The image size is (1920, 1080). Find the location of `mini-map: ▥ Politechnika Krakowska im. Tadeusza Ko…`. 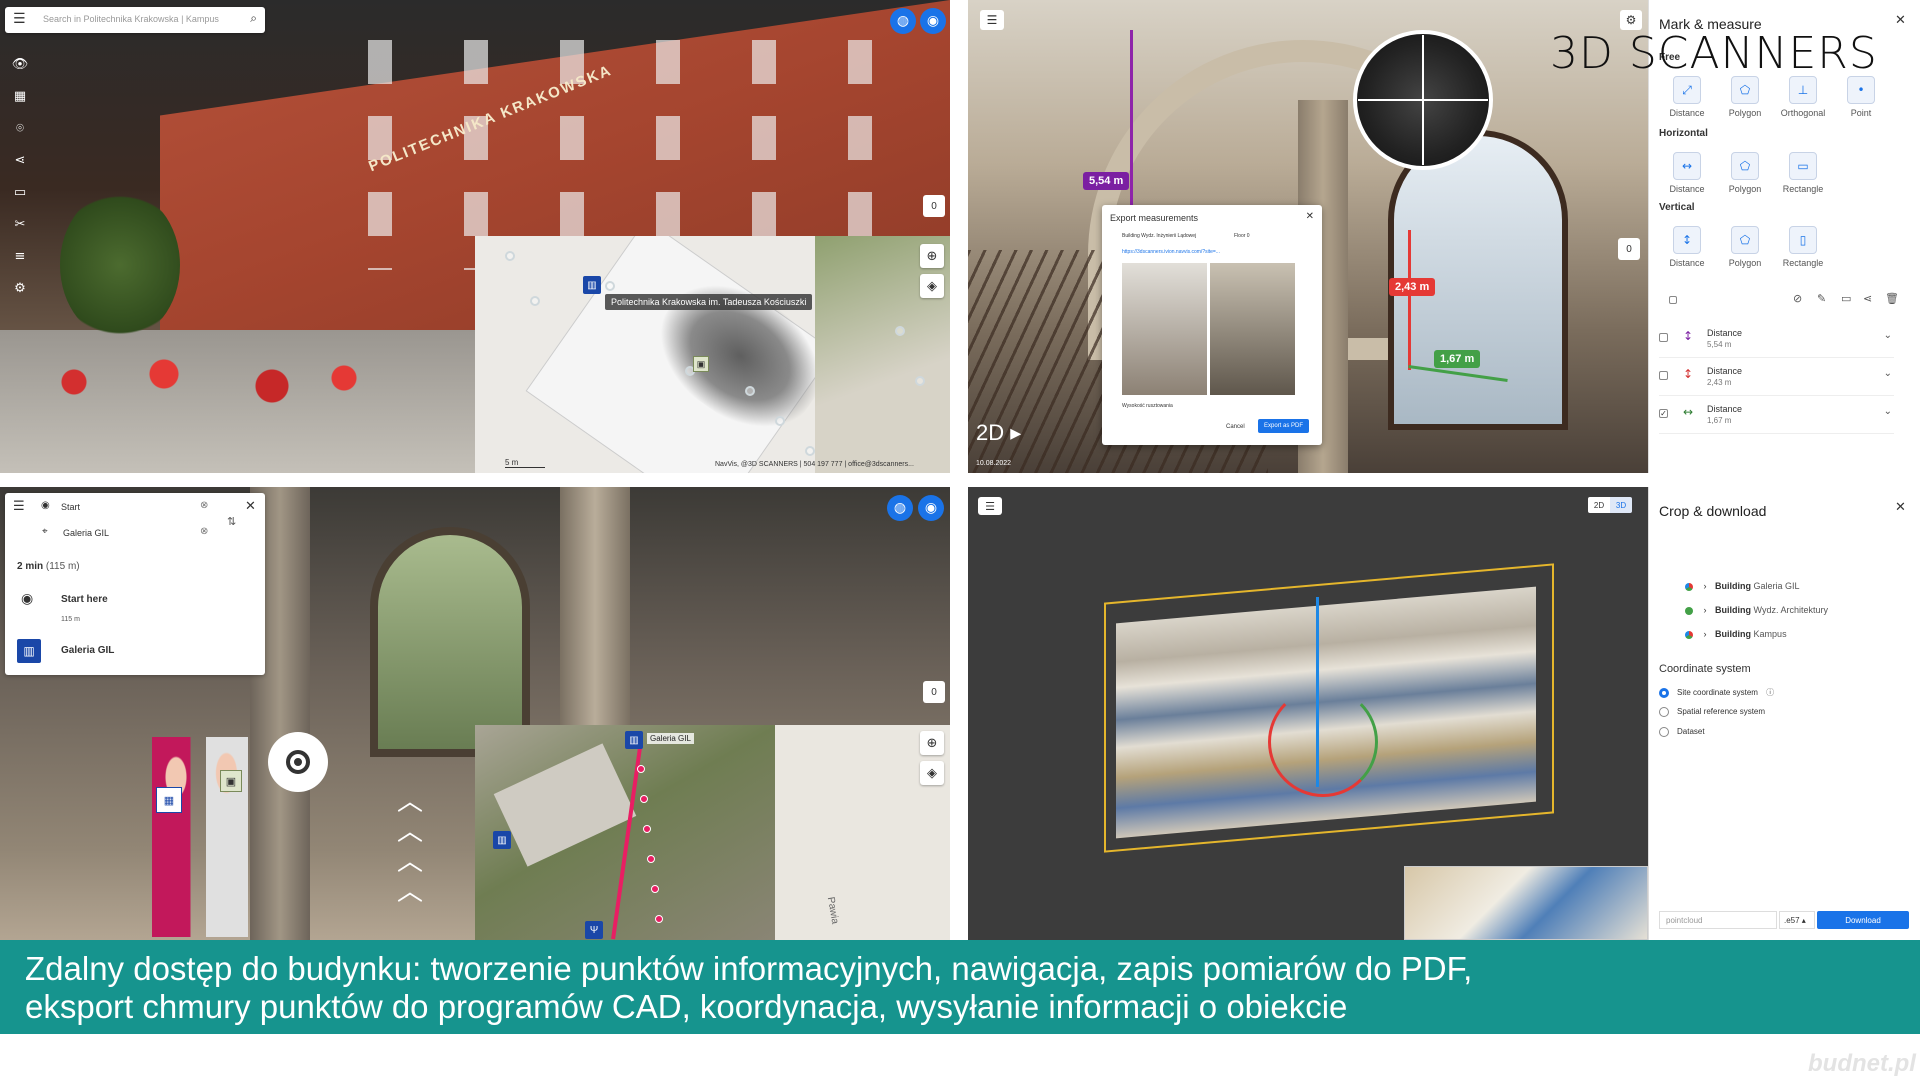

mini-map: ▥ Politechnika Krakowska im. Tadeusza Ko… is located at coordinates (712, 354).